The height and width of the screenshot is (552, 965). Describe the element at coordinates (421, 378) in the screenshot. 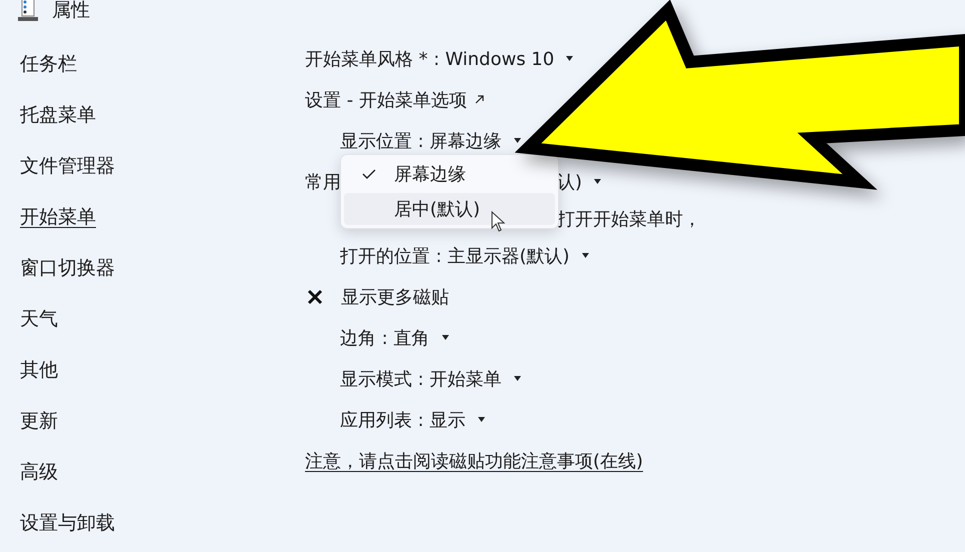

I see `dropdown-button: 显示模式 : 开始菜单` at that location.